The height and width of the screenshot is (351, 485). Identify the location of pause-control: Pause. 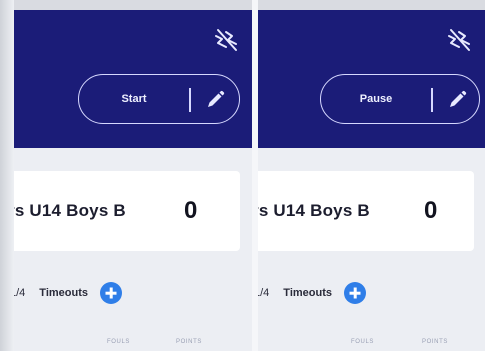
(400, 99).